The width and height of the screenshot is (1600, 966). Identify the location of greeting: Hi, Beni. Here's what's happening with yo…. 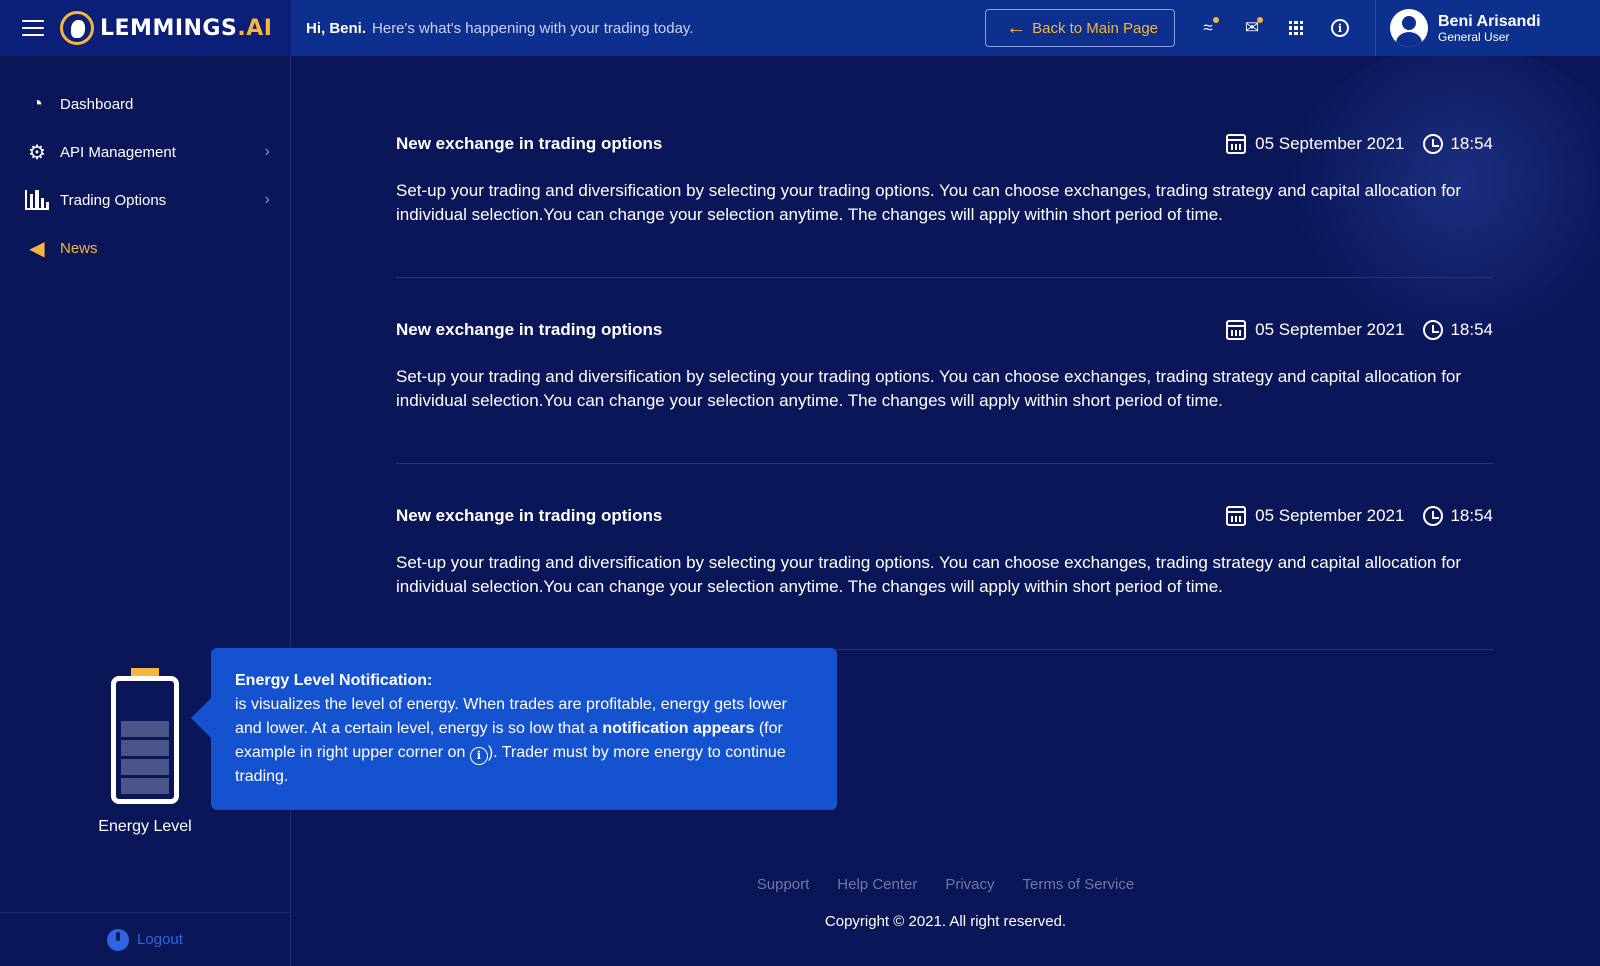
(638, 28).